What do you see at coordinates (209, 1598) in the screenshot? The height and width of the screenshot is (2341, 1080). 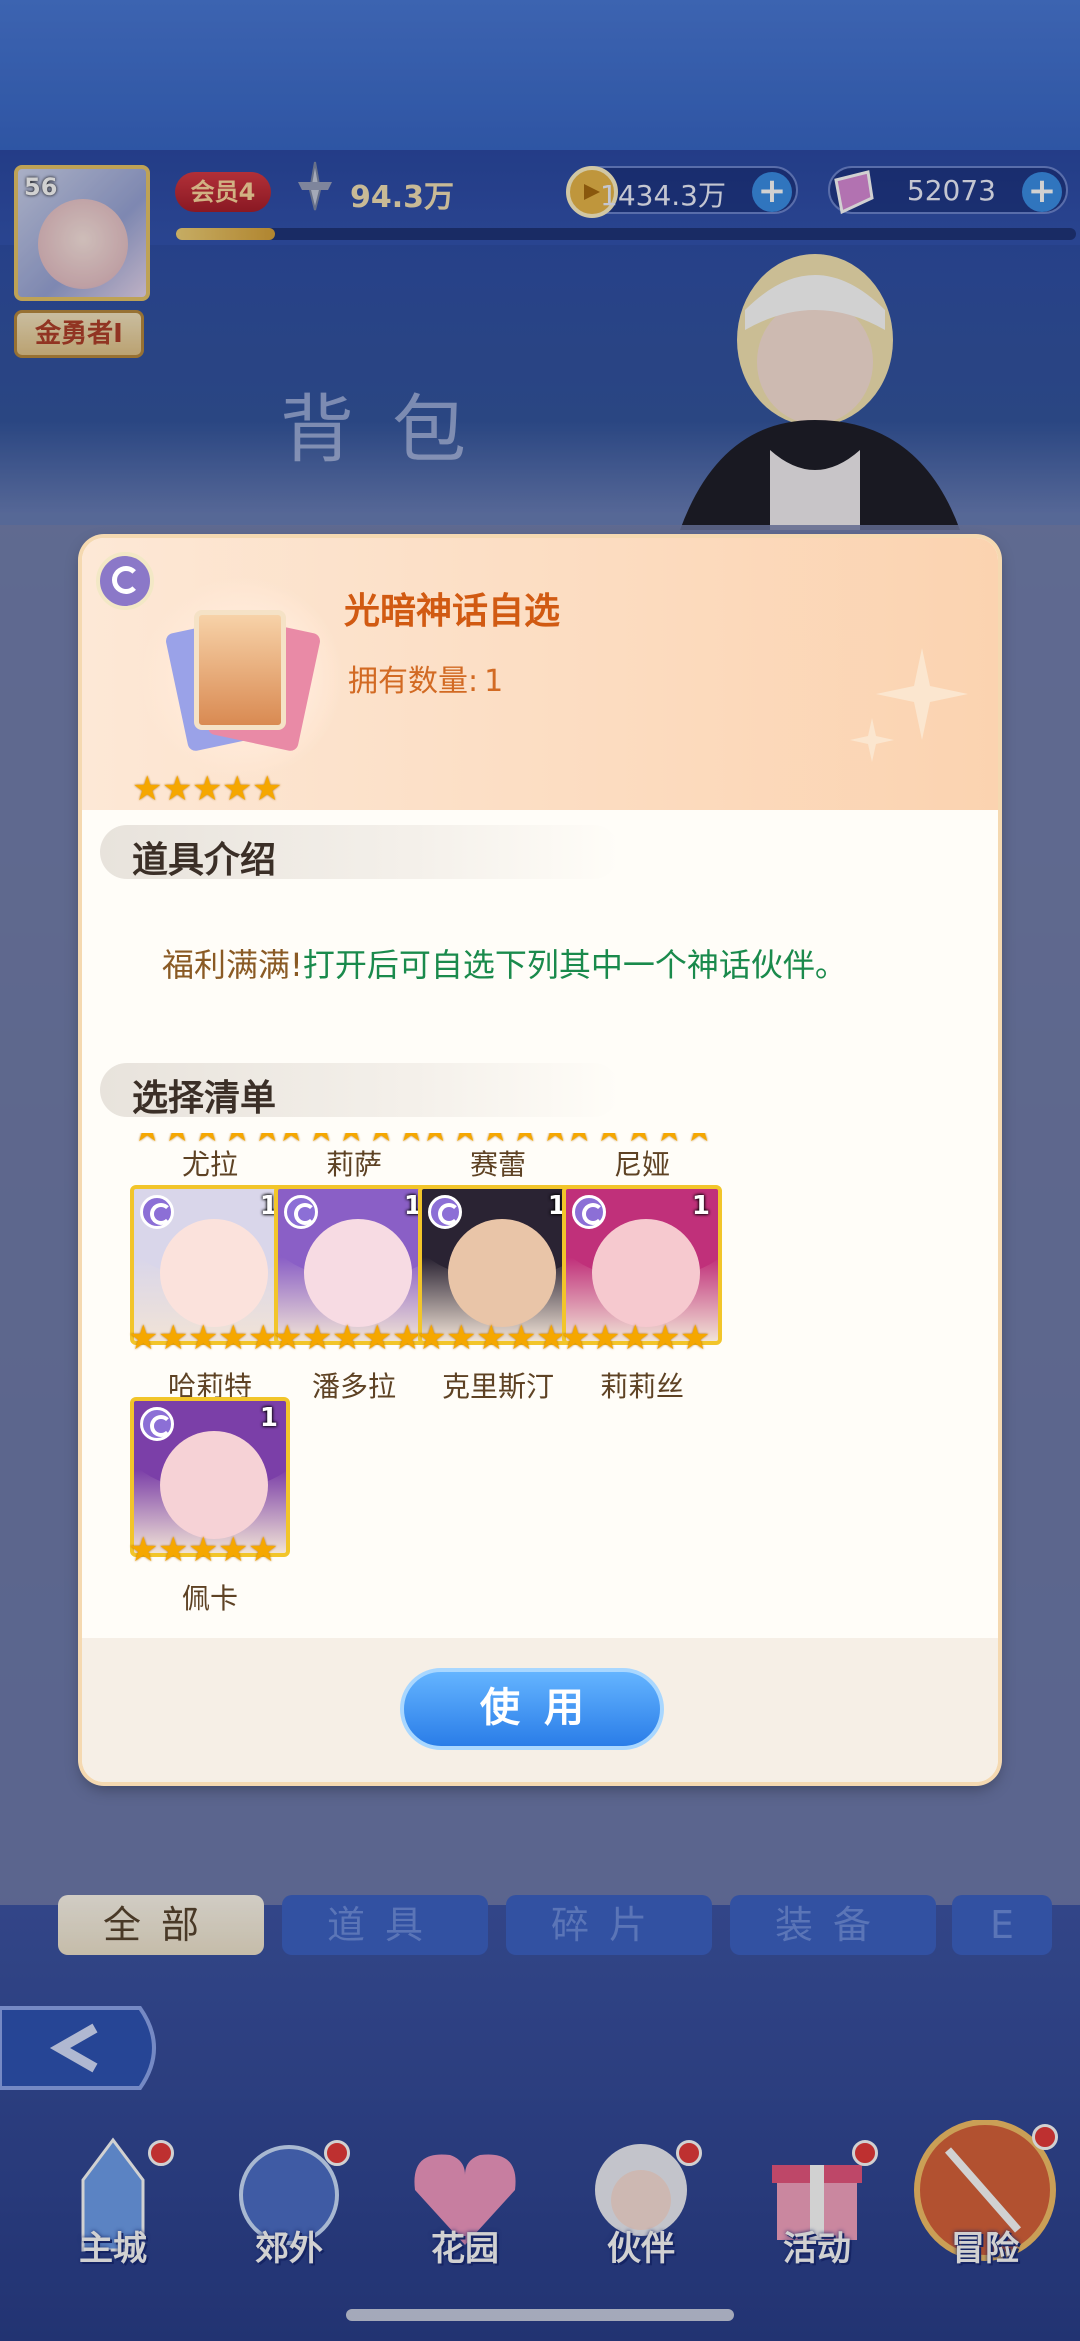 I see `hero-name: 佩卡` at bounding box center [209, 1598].